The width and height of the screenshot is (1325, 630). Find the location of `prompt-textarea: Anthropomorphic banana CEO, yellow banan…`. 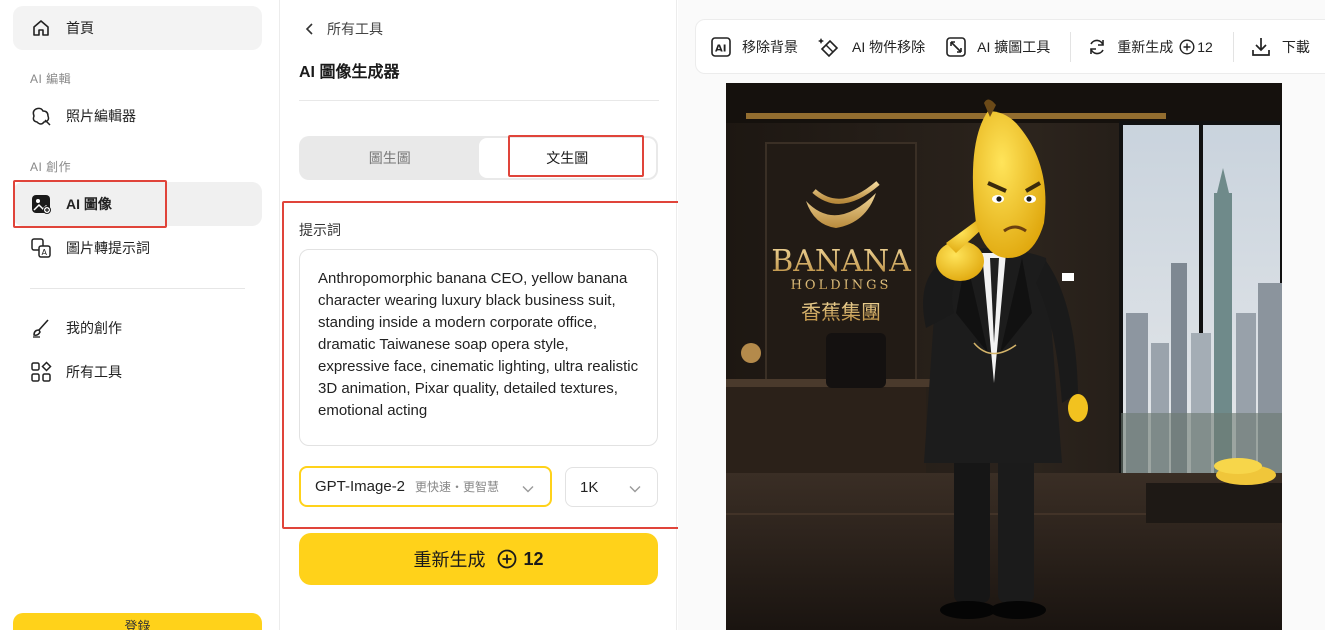

prompt-textarea: Anthropomorphic banana CEO, yellow banan… is located at coordinates (478, 347).